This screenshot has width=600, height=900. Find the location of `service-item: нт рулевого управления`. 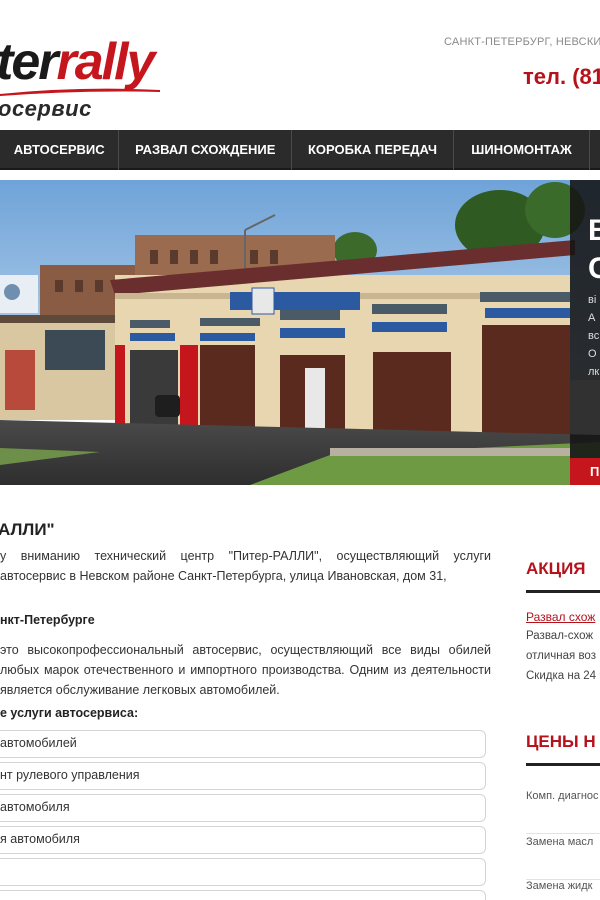

service-item: нт рулевого управления is located at coordinates (243, 776).